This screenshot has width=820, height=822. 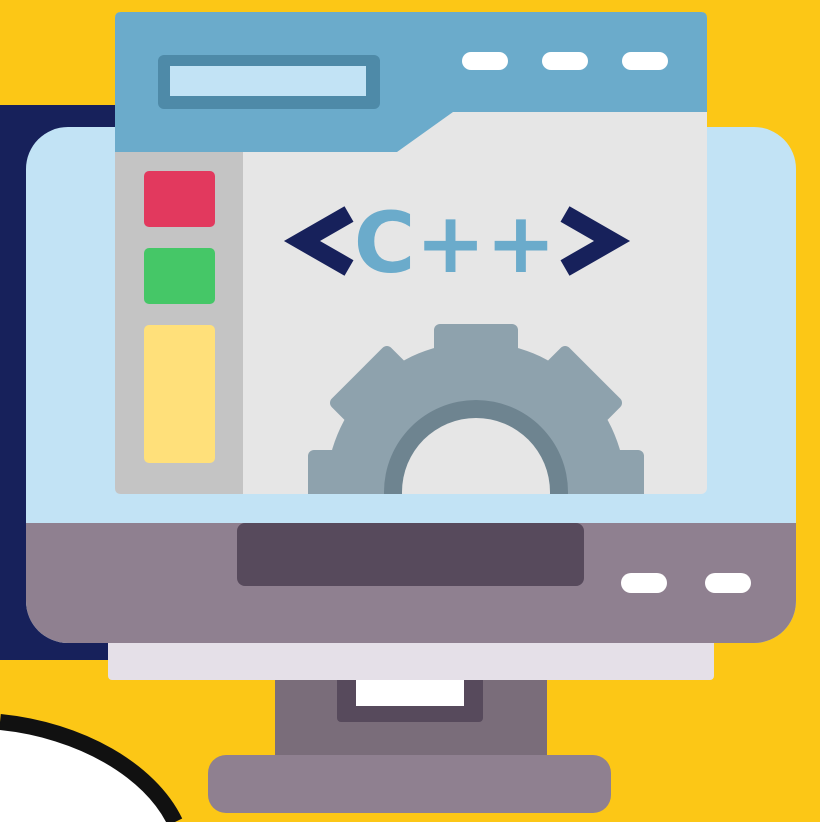 What do you see at coordinates (179, 394) in the screenshot?
I see `sidebar-block-yellow` at bounding box center [179, 394].